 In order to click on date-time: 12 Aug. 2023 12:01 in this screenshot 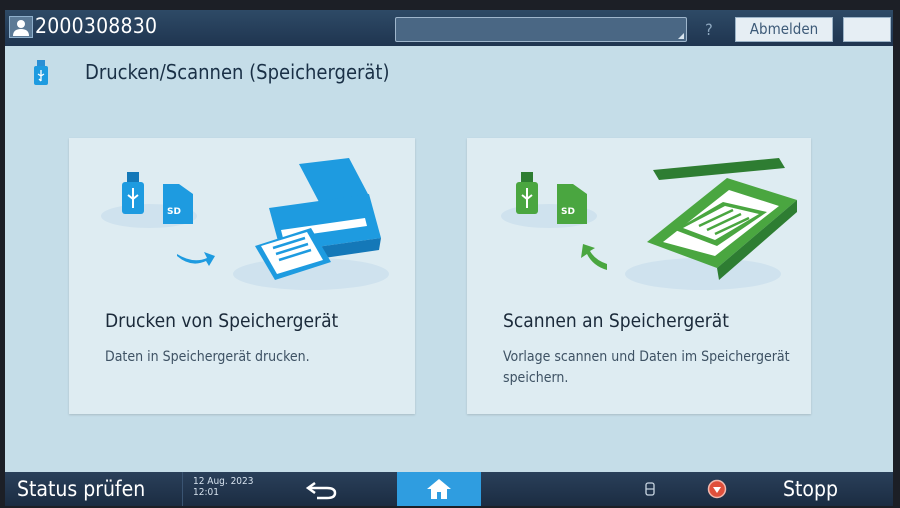, I will do `click(223, 487)`.